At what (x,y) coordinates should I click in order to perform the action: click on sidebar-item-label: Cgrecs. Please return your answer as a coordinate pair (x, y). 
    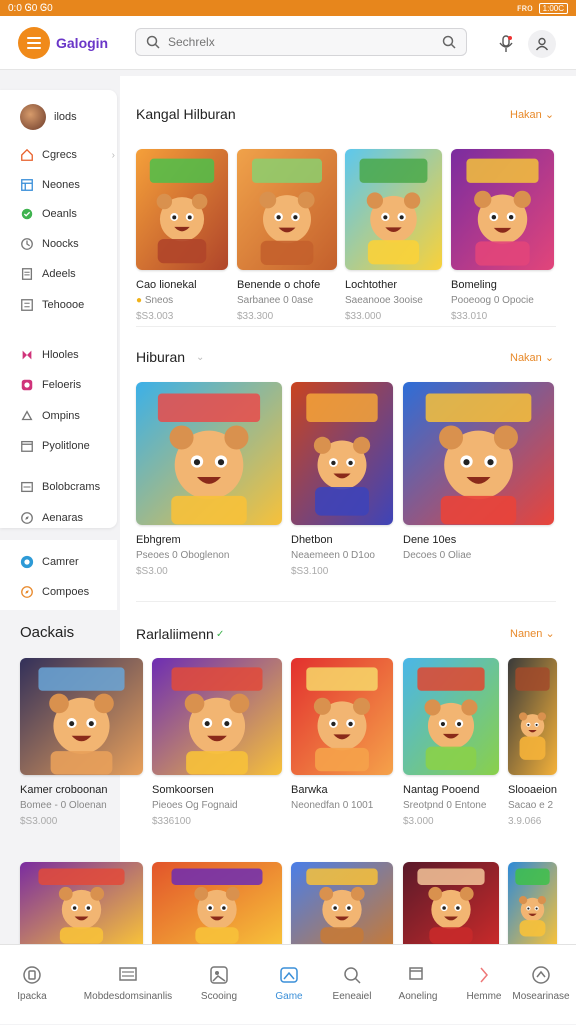
    Looking at the image, I should click on (59, 155).